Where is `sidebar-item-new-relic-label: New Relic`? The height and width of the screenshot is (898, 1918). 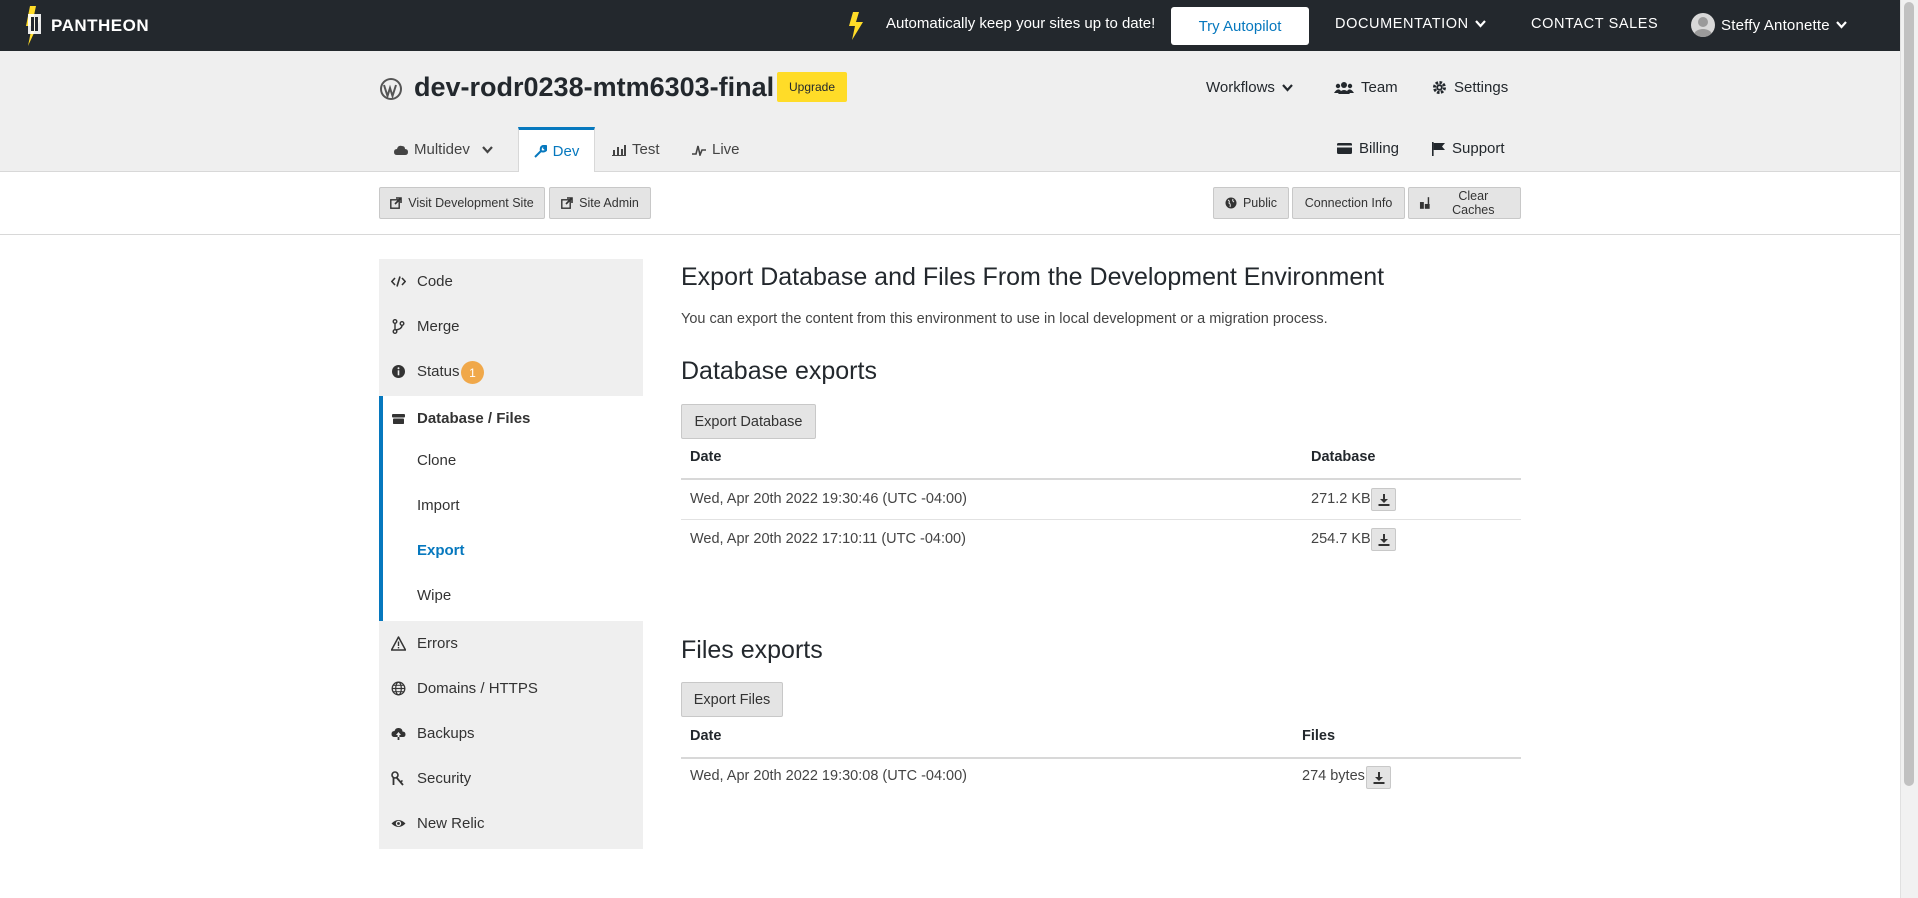
sidebar-item-new-relic-label: New Relic is located at coordinates (451, 823).